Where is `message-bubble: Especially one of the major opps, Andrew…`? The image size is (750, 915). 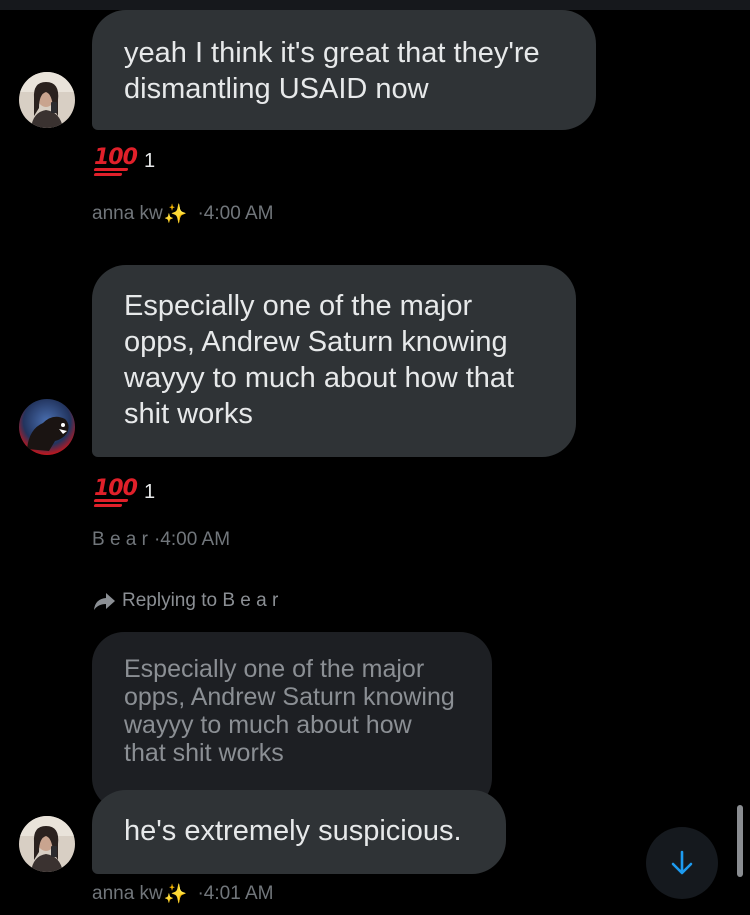 message-bubble: Especially one of the major opps, Andrew… is located at coordinates (334, 361).